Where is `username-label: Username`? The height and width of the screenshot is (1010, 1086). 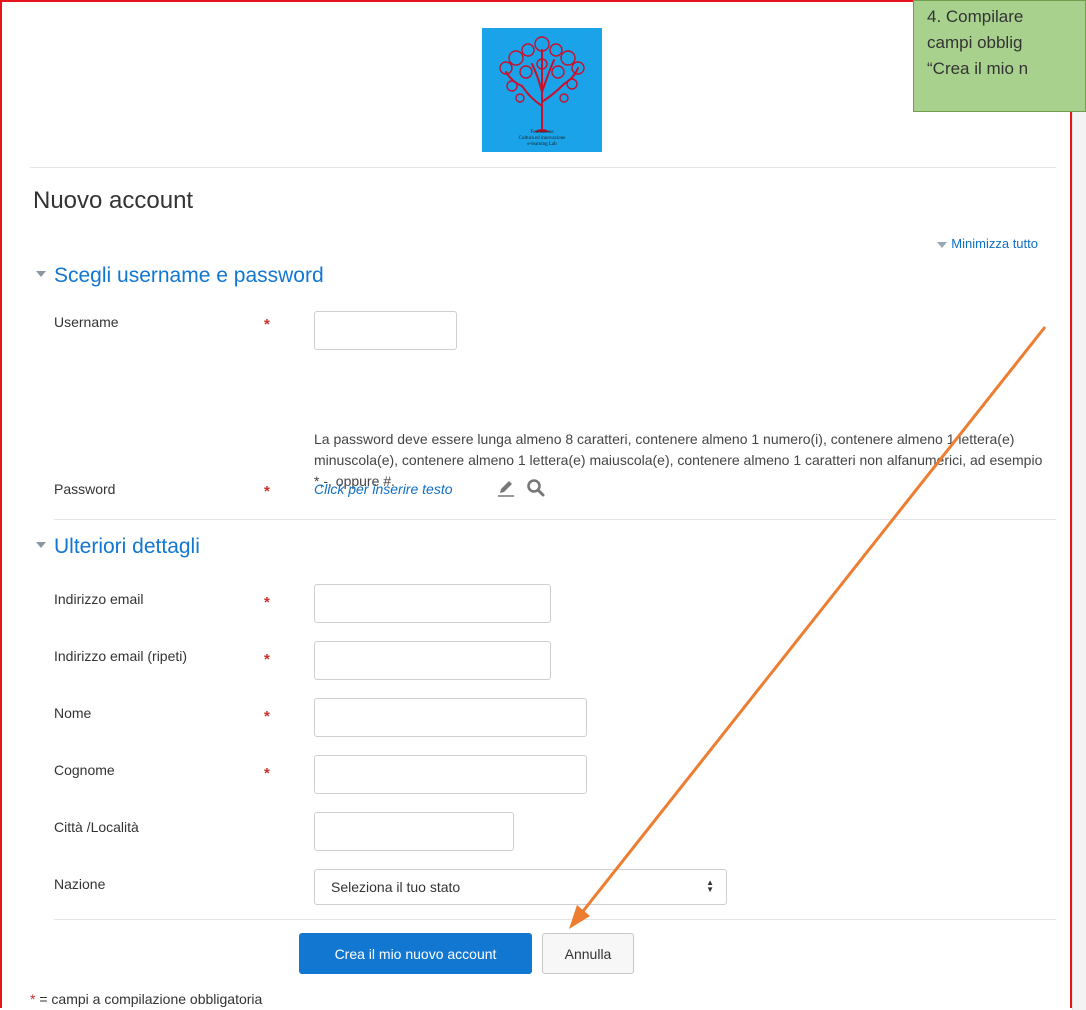 username-label: Username is located at coordinates (86, 322).